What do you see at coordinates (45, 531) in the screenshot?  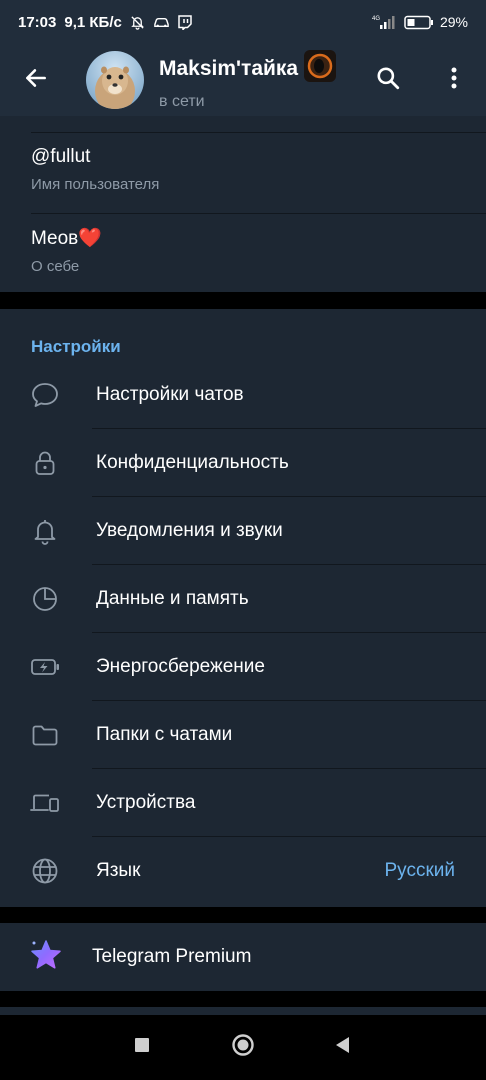 I see `bell-icon` at bounding box center [45, 531].